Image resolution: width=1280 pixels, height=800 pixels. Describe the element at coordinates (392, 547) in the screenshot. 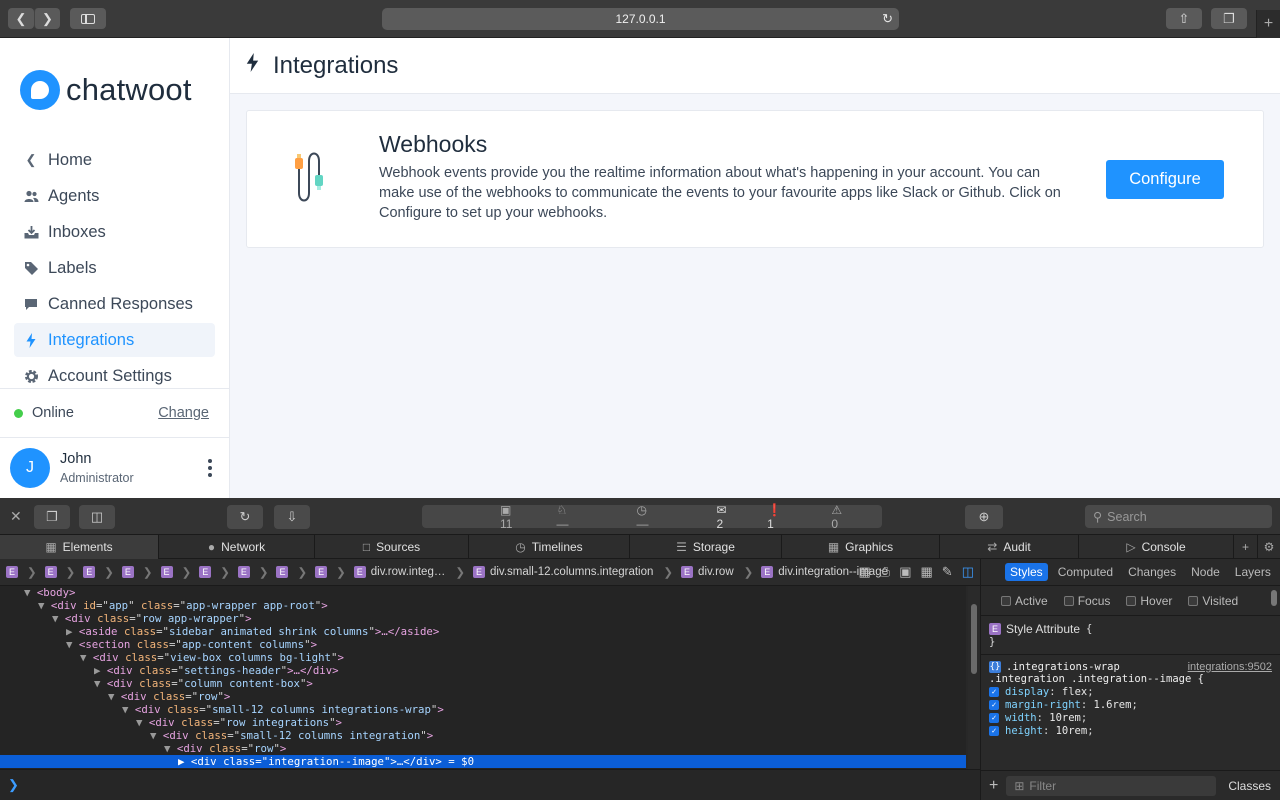

I see `tab-sources: □ Sources` at that location.